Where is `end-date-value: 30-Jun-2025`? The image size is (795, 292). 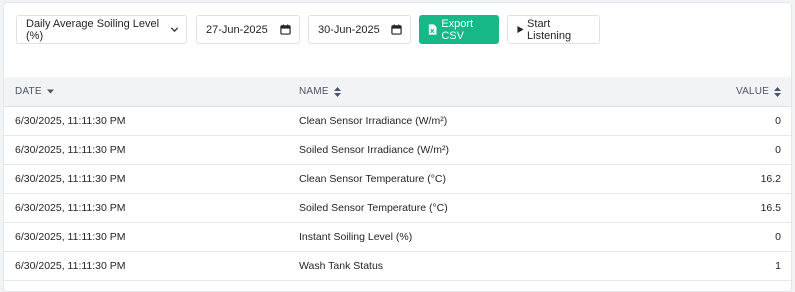
end-date-value: 30-Jun-2025 is located at coordinates (349, 29).